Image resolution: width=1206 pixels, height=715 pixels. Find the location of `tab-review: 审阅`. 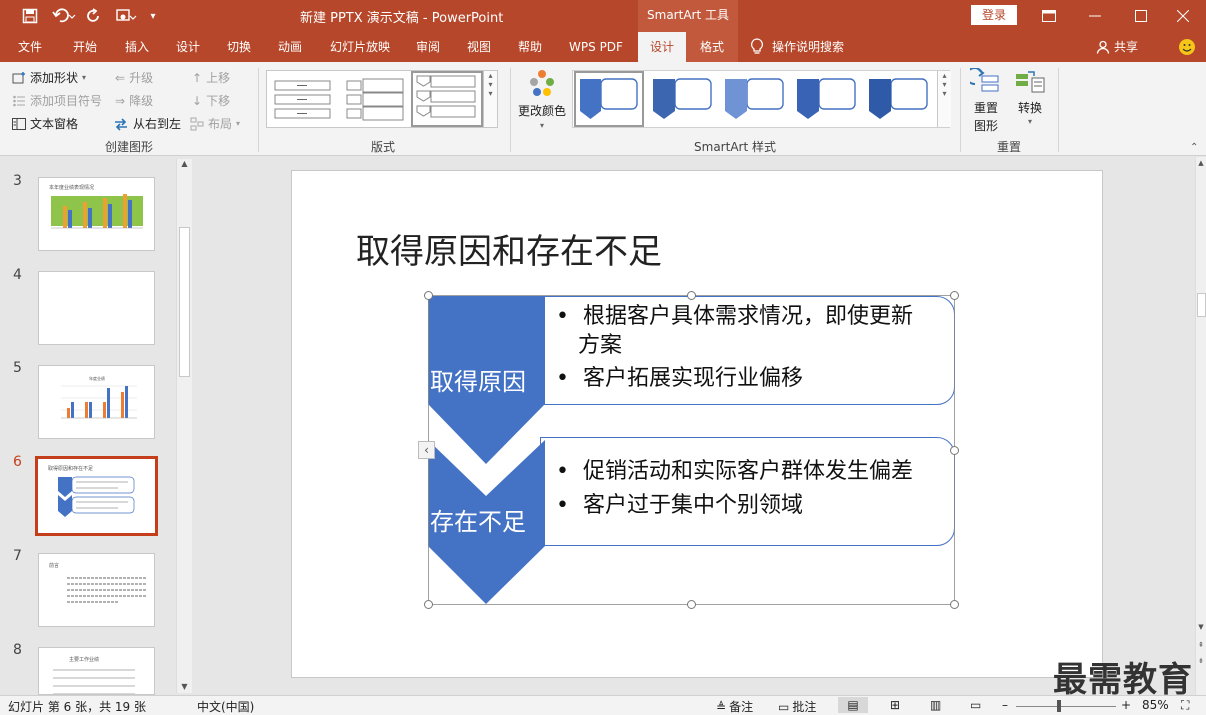

tab-review: 审阅 is located at coordinates (428, 47).